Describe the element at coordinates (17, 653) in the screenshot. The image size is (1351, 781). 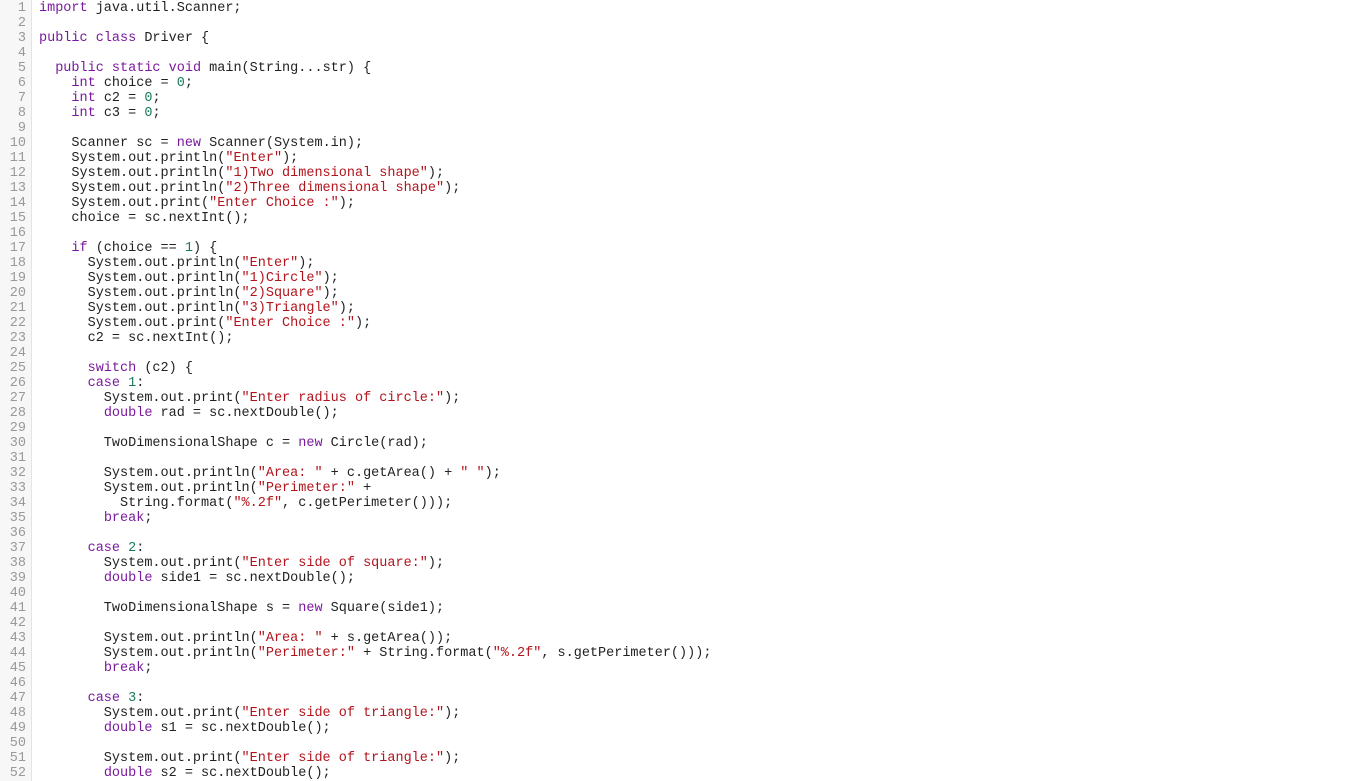
I see `line-number: 44` at that location.